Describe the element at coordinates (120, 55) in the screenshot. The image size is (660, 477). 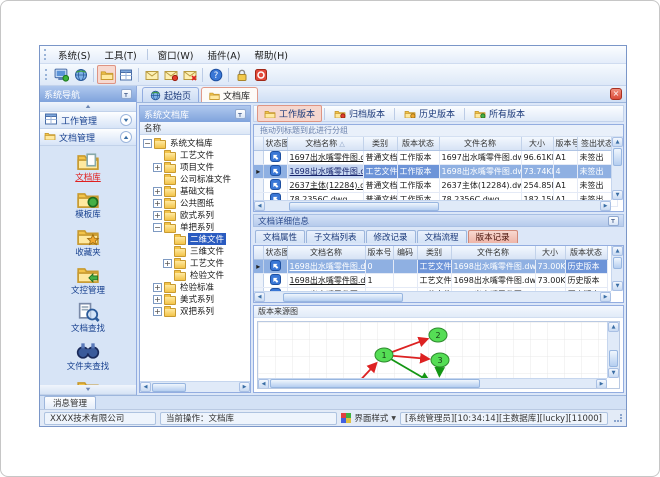
I see `menu-item-1: 工具(T)` at that location.